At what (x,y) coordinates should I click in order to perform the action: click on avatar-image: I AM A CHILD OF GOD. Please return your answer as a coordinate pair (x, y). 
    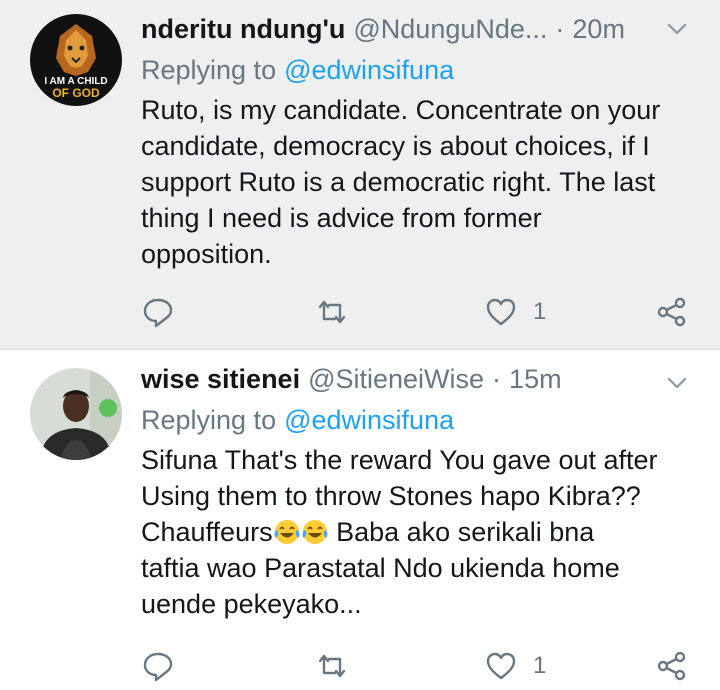
    Looking at the image, I should click on (76, 60).